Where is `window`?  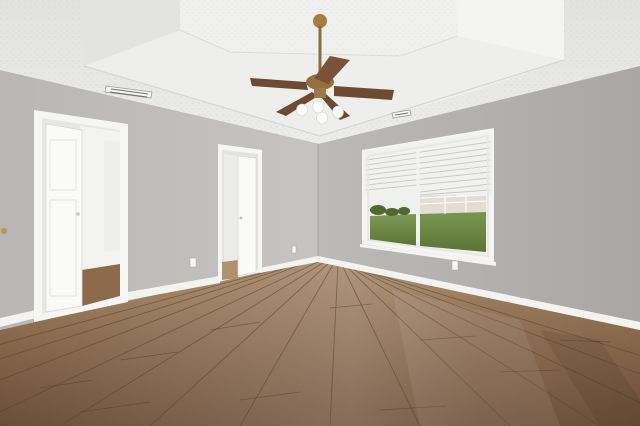 window is located at coordinates (428, 197).